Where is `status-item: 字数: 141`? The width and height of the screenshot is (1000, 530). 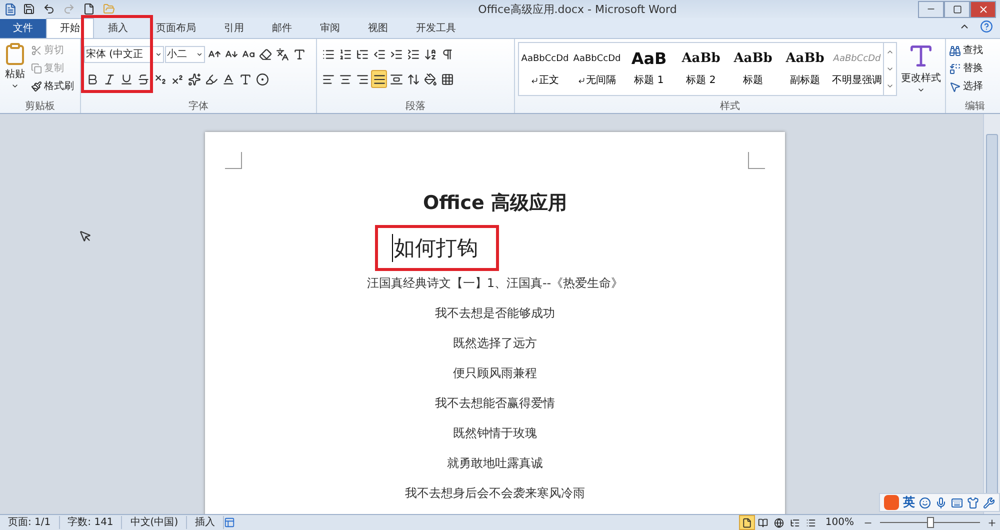
status-item: 字数: 141 is located at coordinates (91, 522).